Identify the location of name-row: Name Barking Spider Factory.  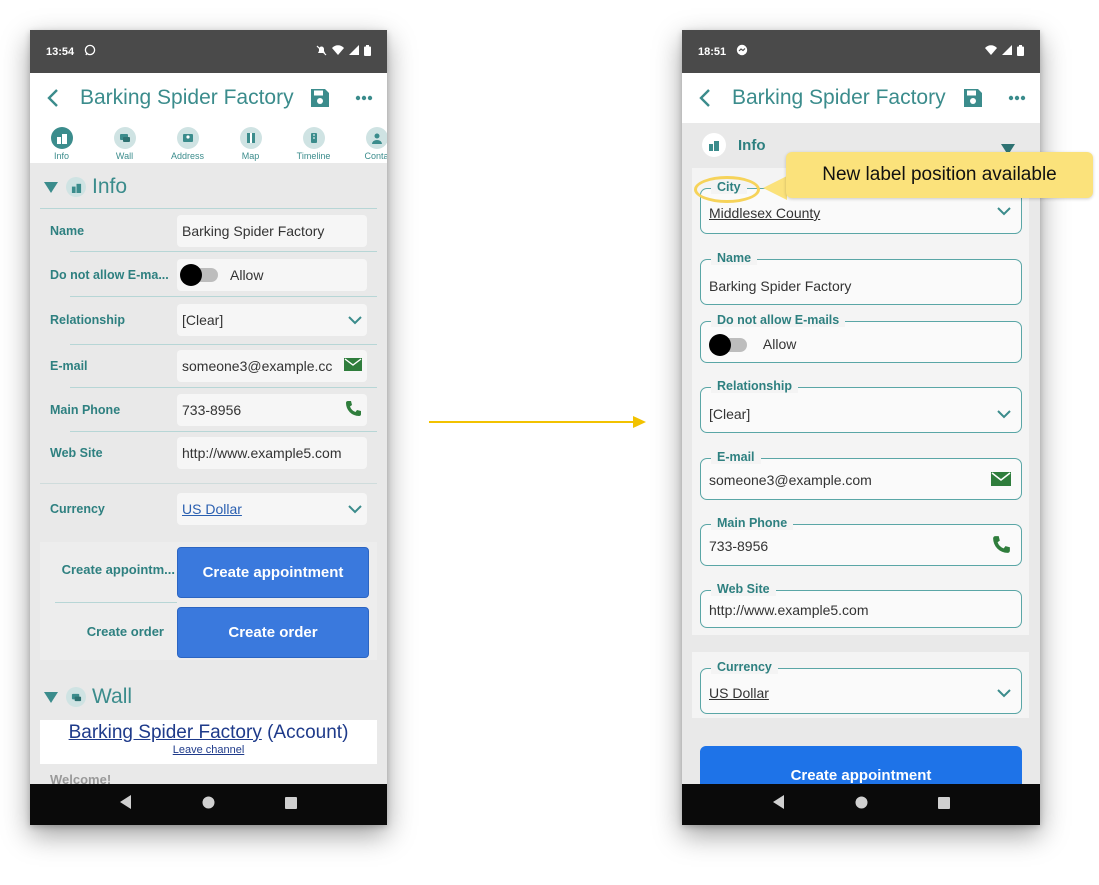
(208, 231).